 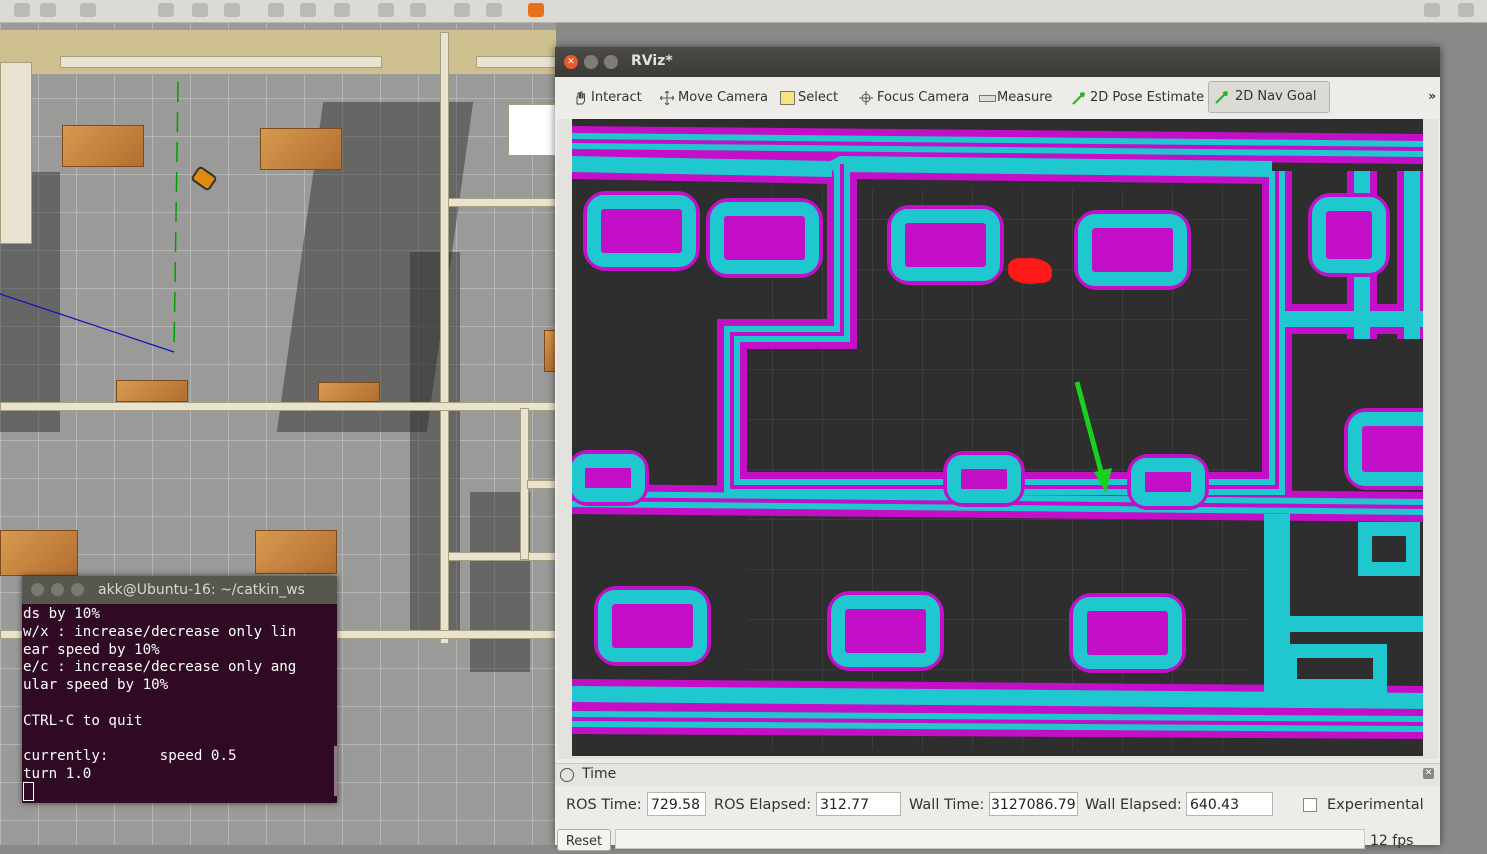 What do you see at coordinates (923, 97) in the screenshot?
I see `tool-label: Focus Camera` at bounding box center [923, 97].